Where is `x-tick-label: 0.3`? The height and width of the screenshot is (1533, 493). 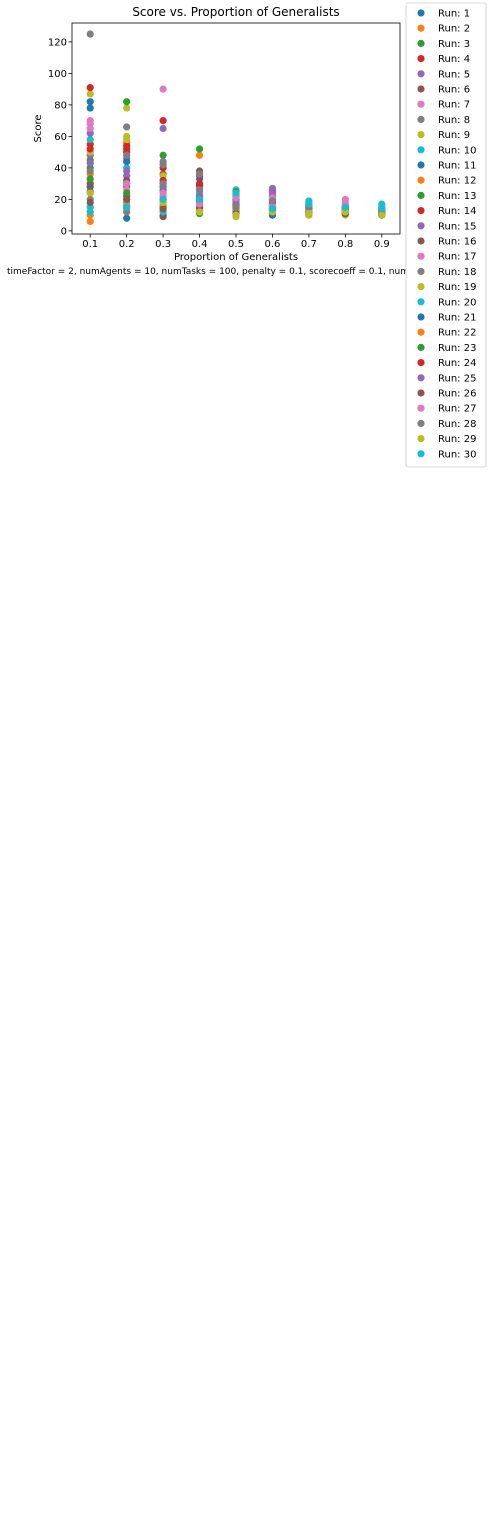
x-tick-label: 0.3 is located at coordinates (163, 244).